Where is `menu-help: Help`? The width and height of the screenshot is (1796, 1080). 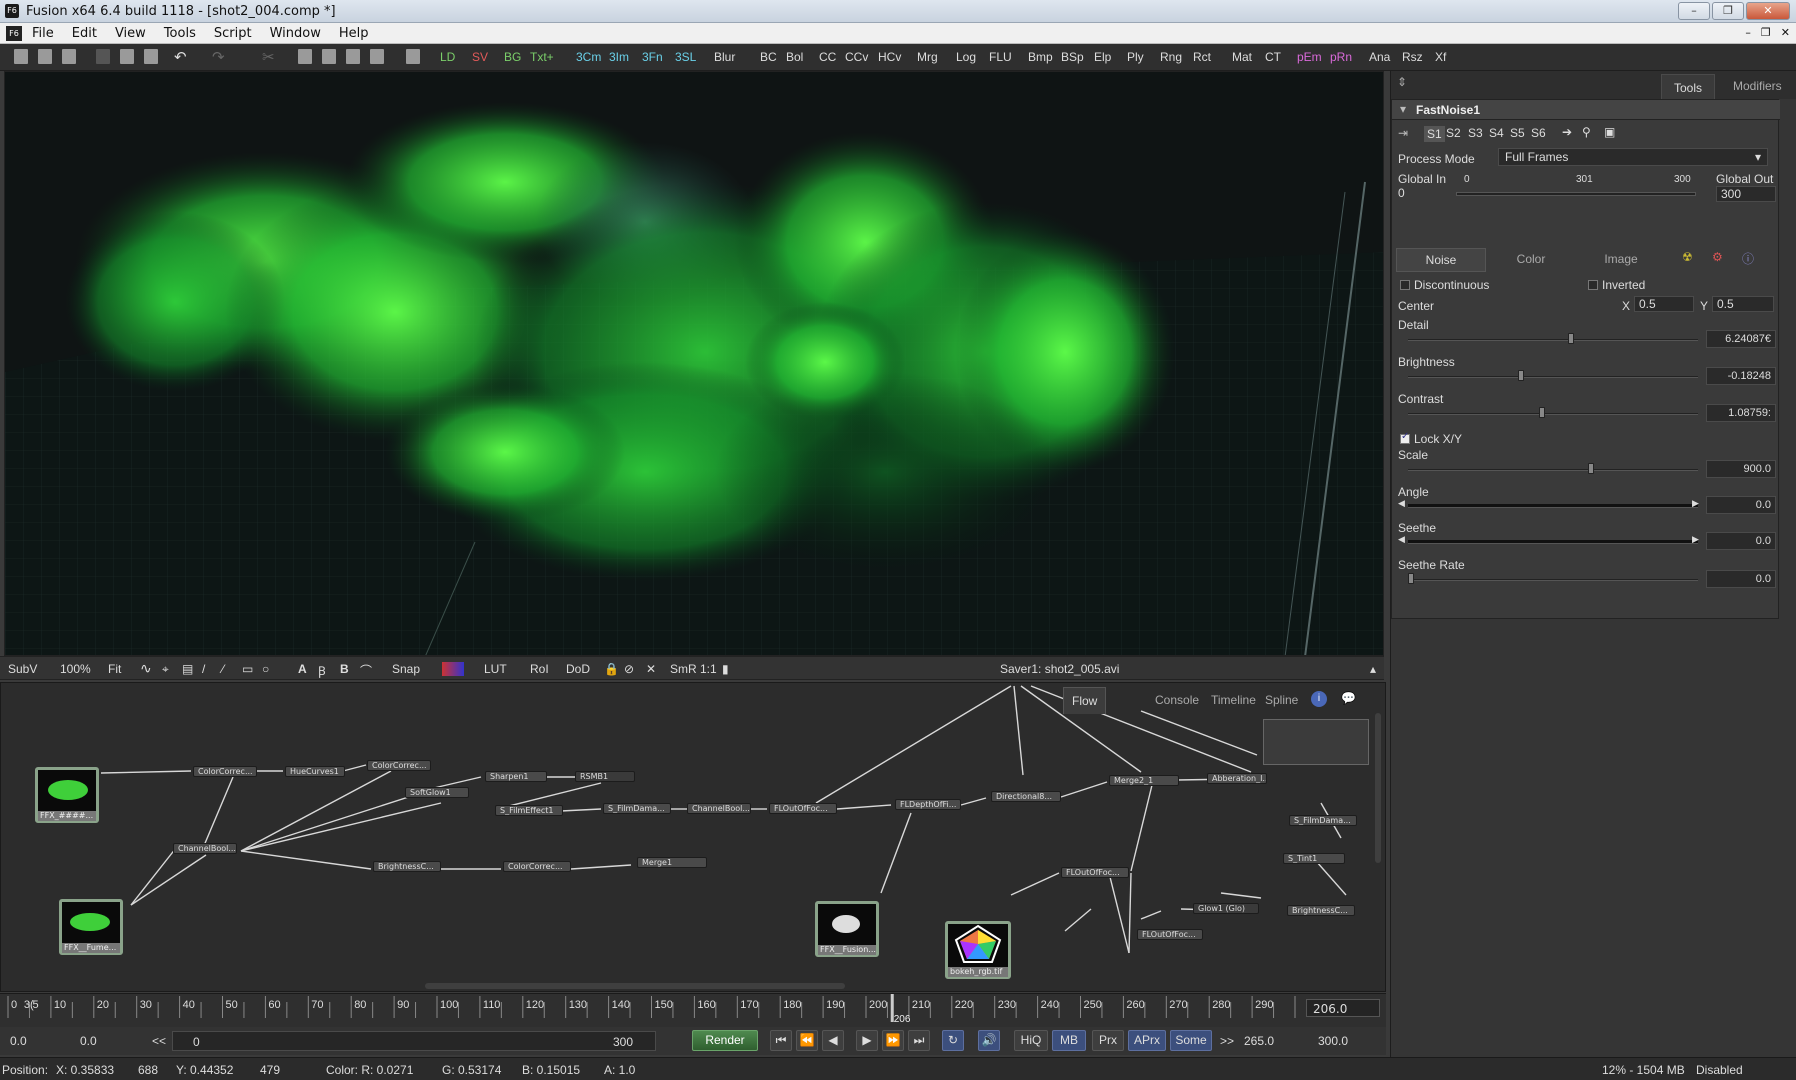 menu-help: Help is located at coordinates (354, 33).